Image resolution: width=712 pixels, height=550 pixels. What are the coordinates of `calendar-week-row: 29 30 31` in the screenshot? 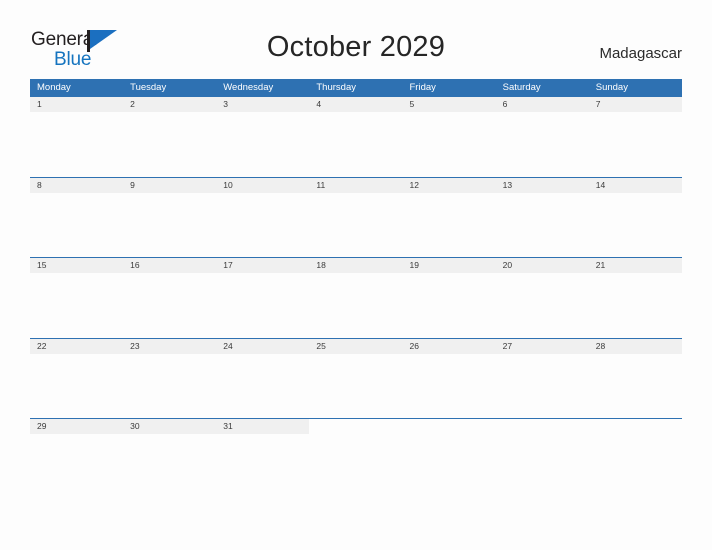 It's located at (356, 458).